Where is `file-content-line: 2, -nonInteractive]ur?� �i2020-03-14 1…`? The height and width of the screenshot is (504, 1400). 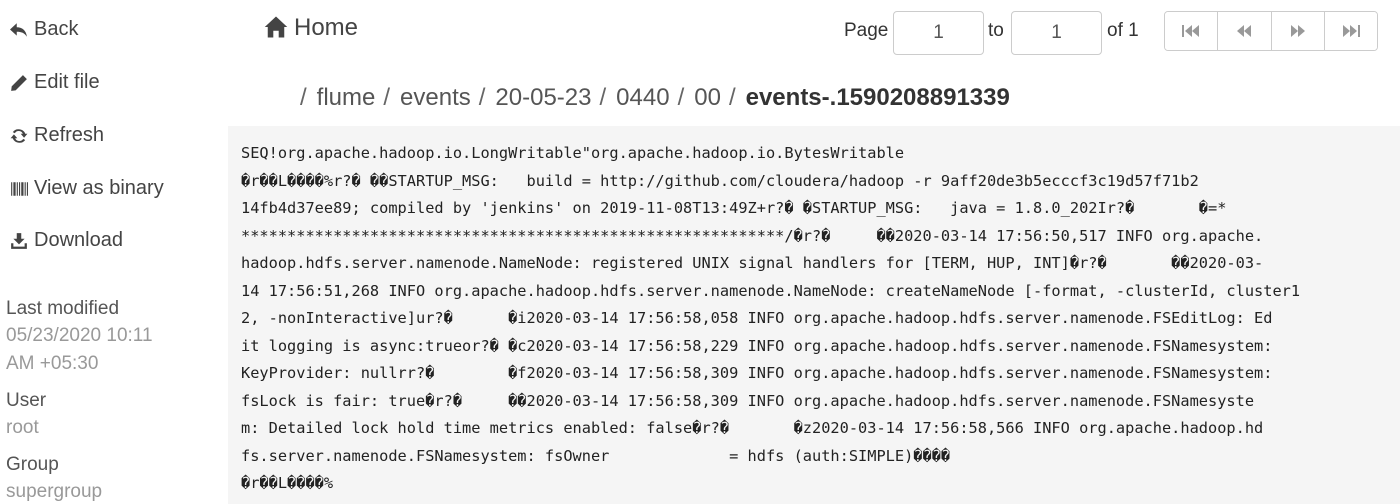 file-content-line: 2, -nonInteractive]ur?� �i2020-03-14 1… is located at coordinates (814, 319).